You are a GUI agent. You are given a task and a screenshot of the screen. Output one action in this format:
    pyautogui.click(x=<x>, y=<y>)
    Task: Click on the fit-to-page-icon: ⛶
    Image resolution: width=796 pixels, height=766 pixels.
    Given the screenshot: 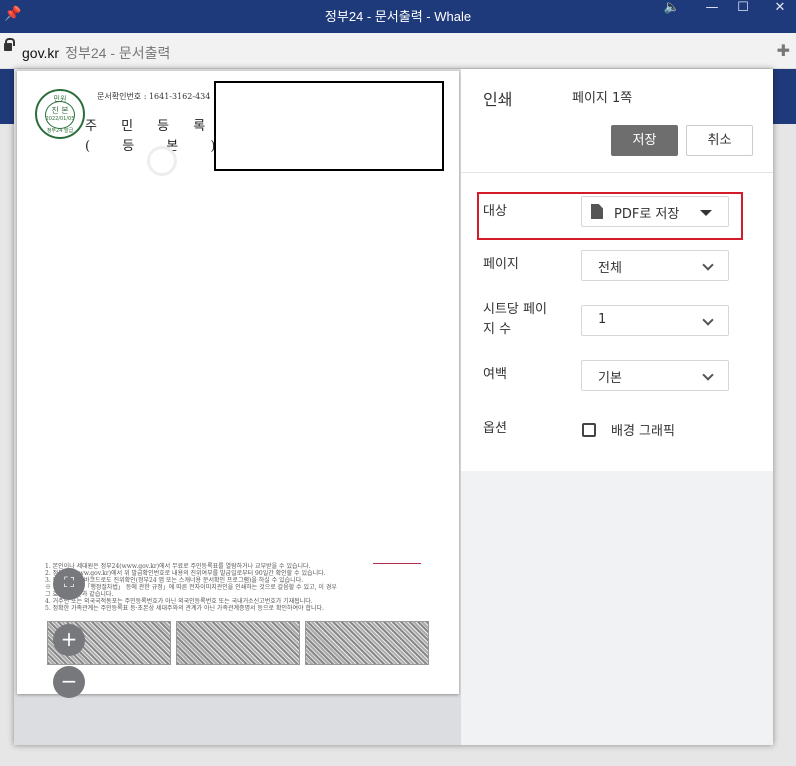 What is the action you would take?
    pyautogui.click(x=69, y=584)
    